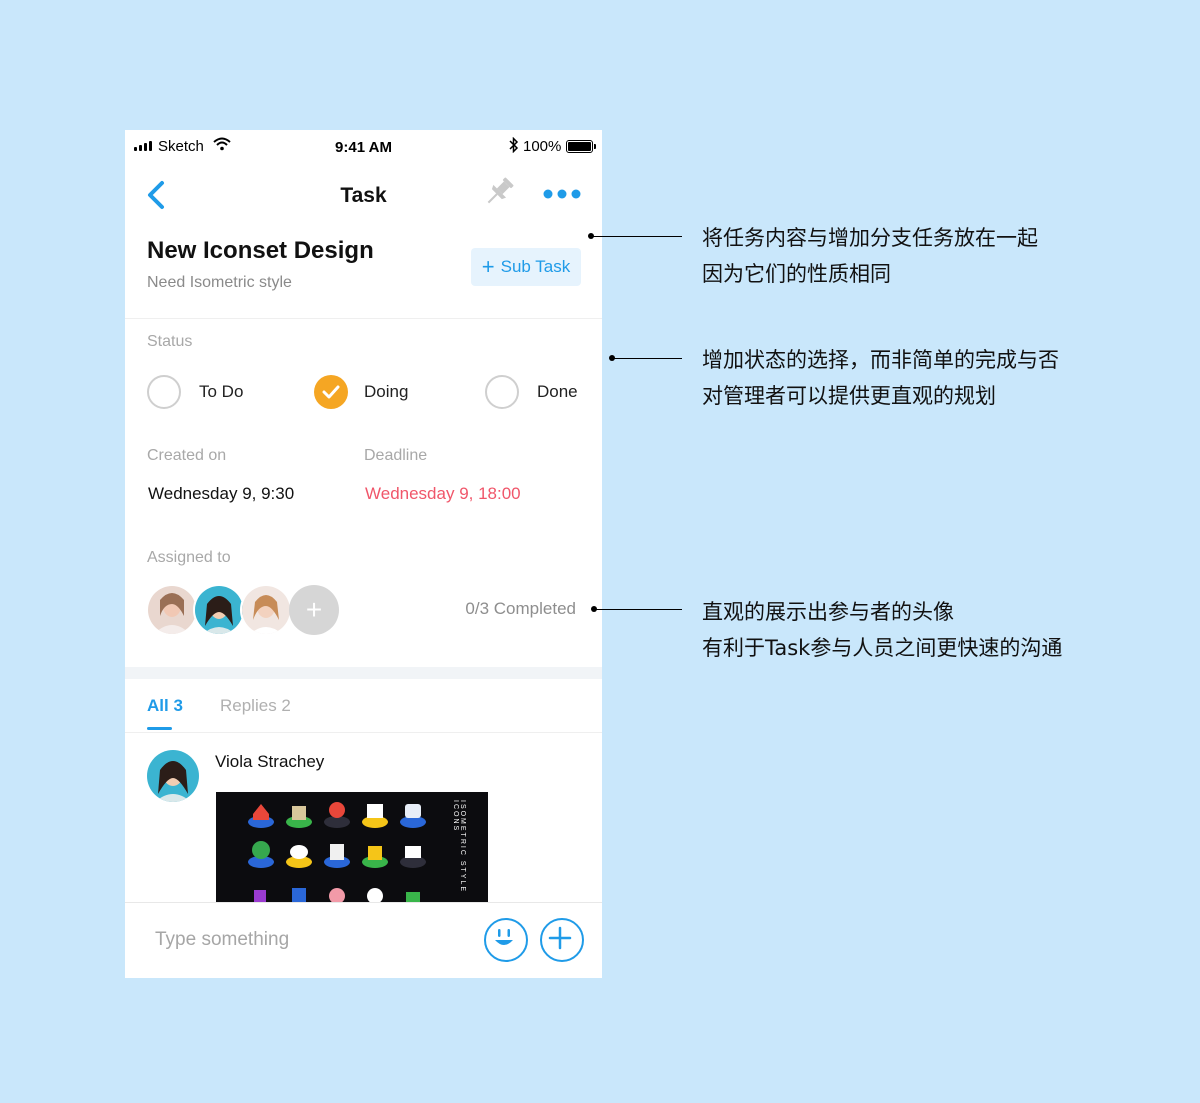  I want to click on assigned-label: Assigned to, so click(189, 557).